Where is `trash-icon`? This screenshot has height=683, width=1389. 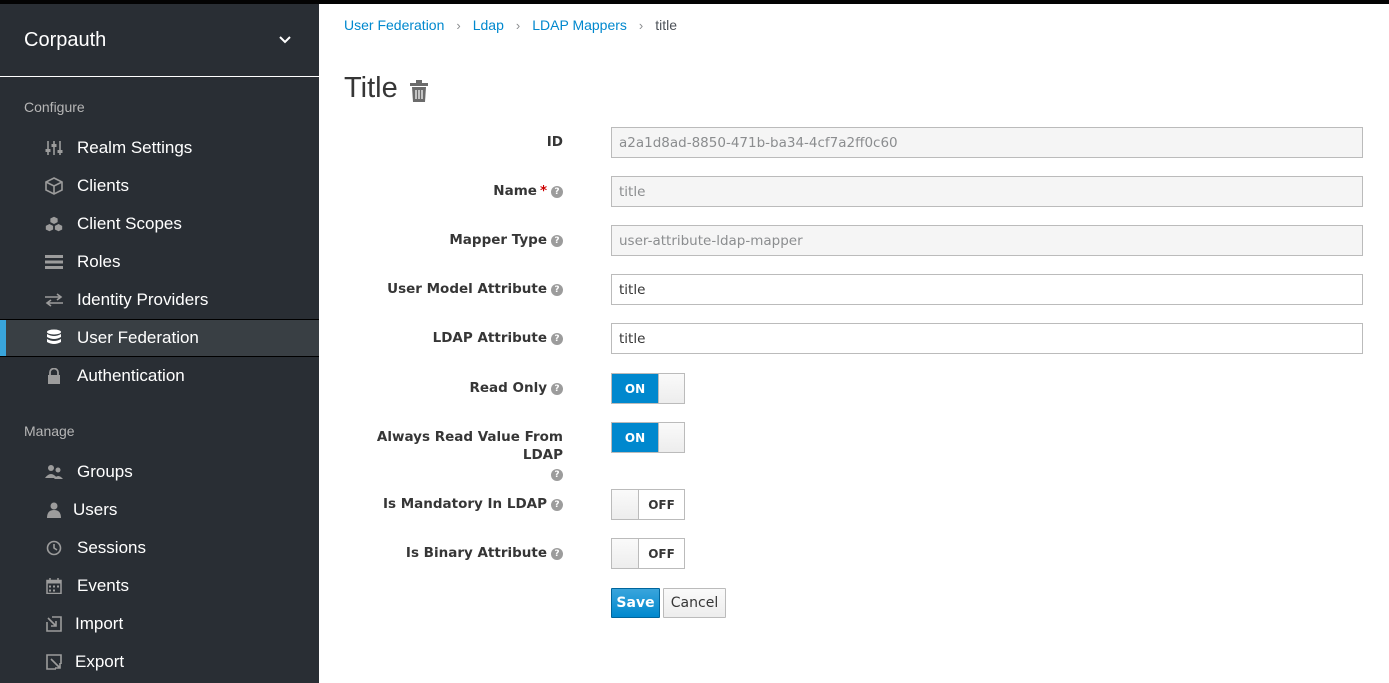 trash-icon is located at coordinates (419, 91).